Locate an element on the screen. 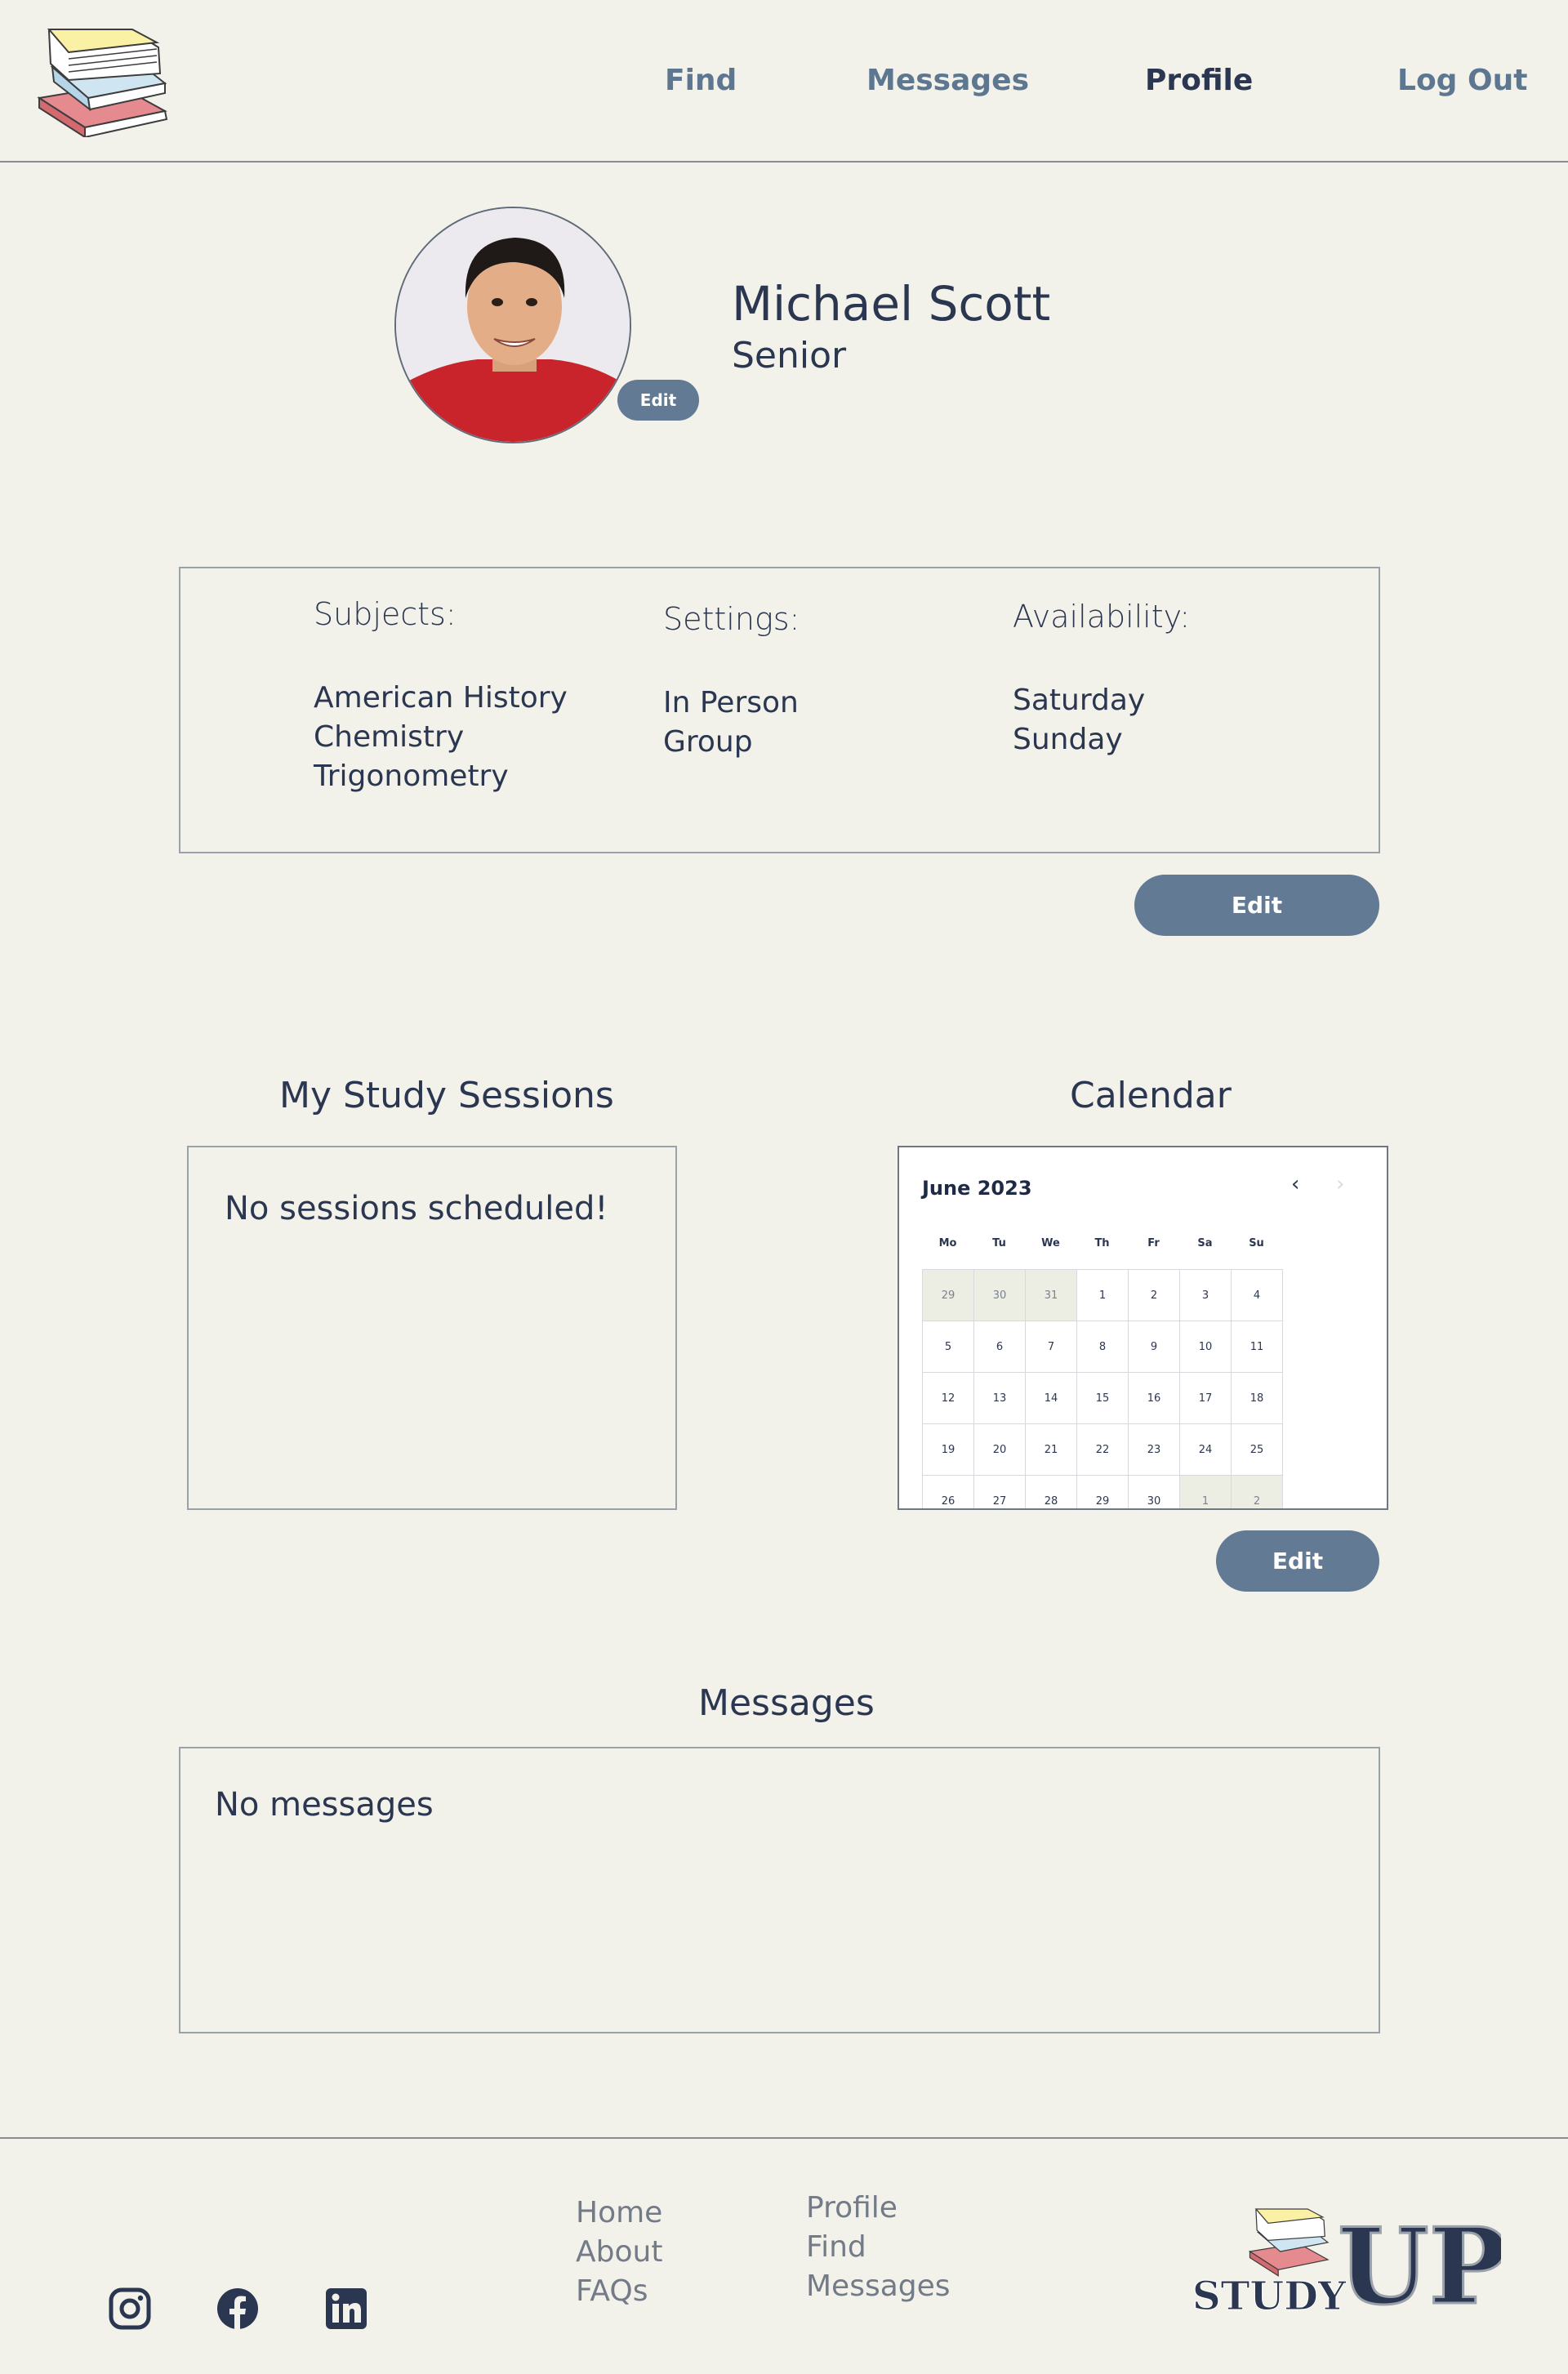 The height and width of the screenshot is (2374, 1568). setting-item: In Person is located at coordinates (731, 702).